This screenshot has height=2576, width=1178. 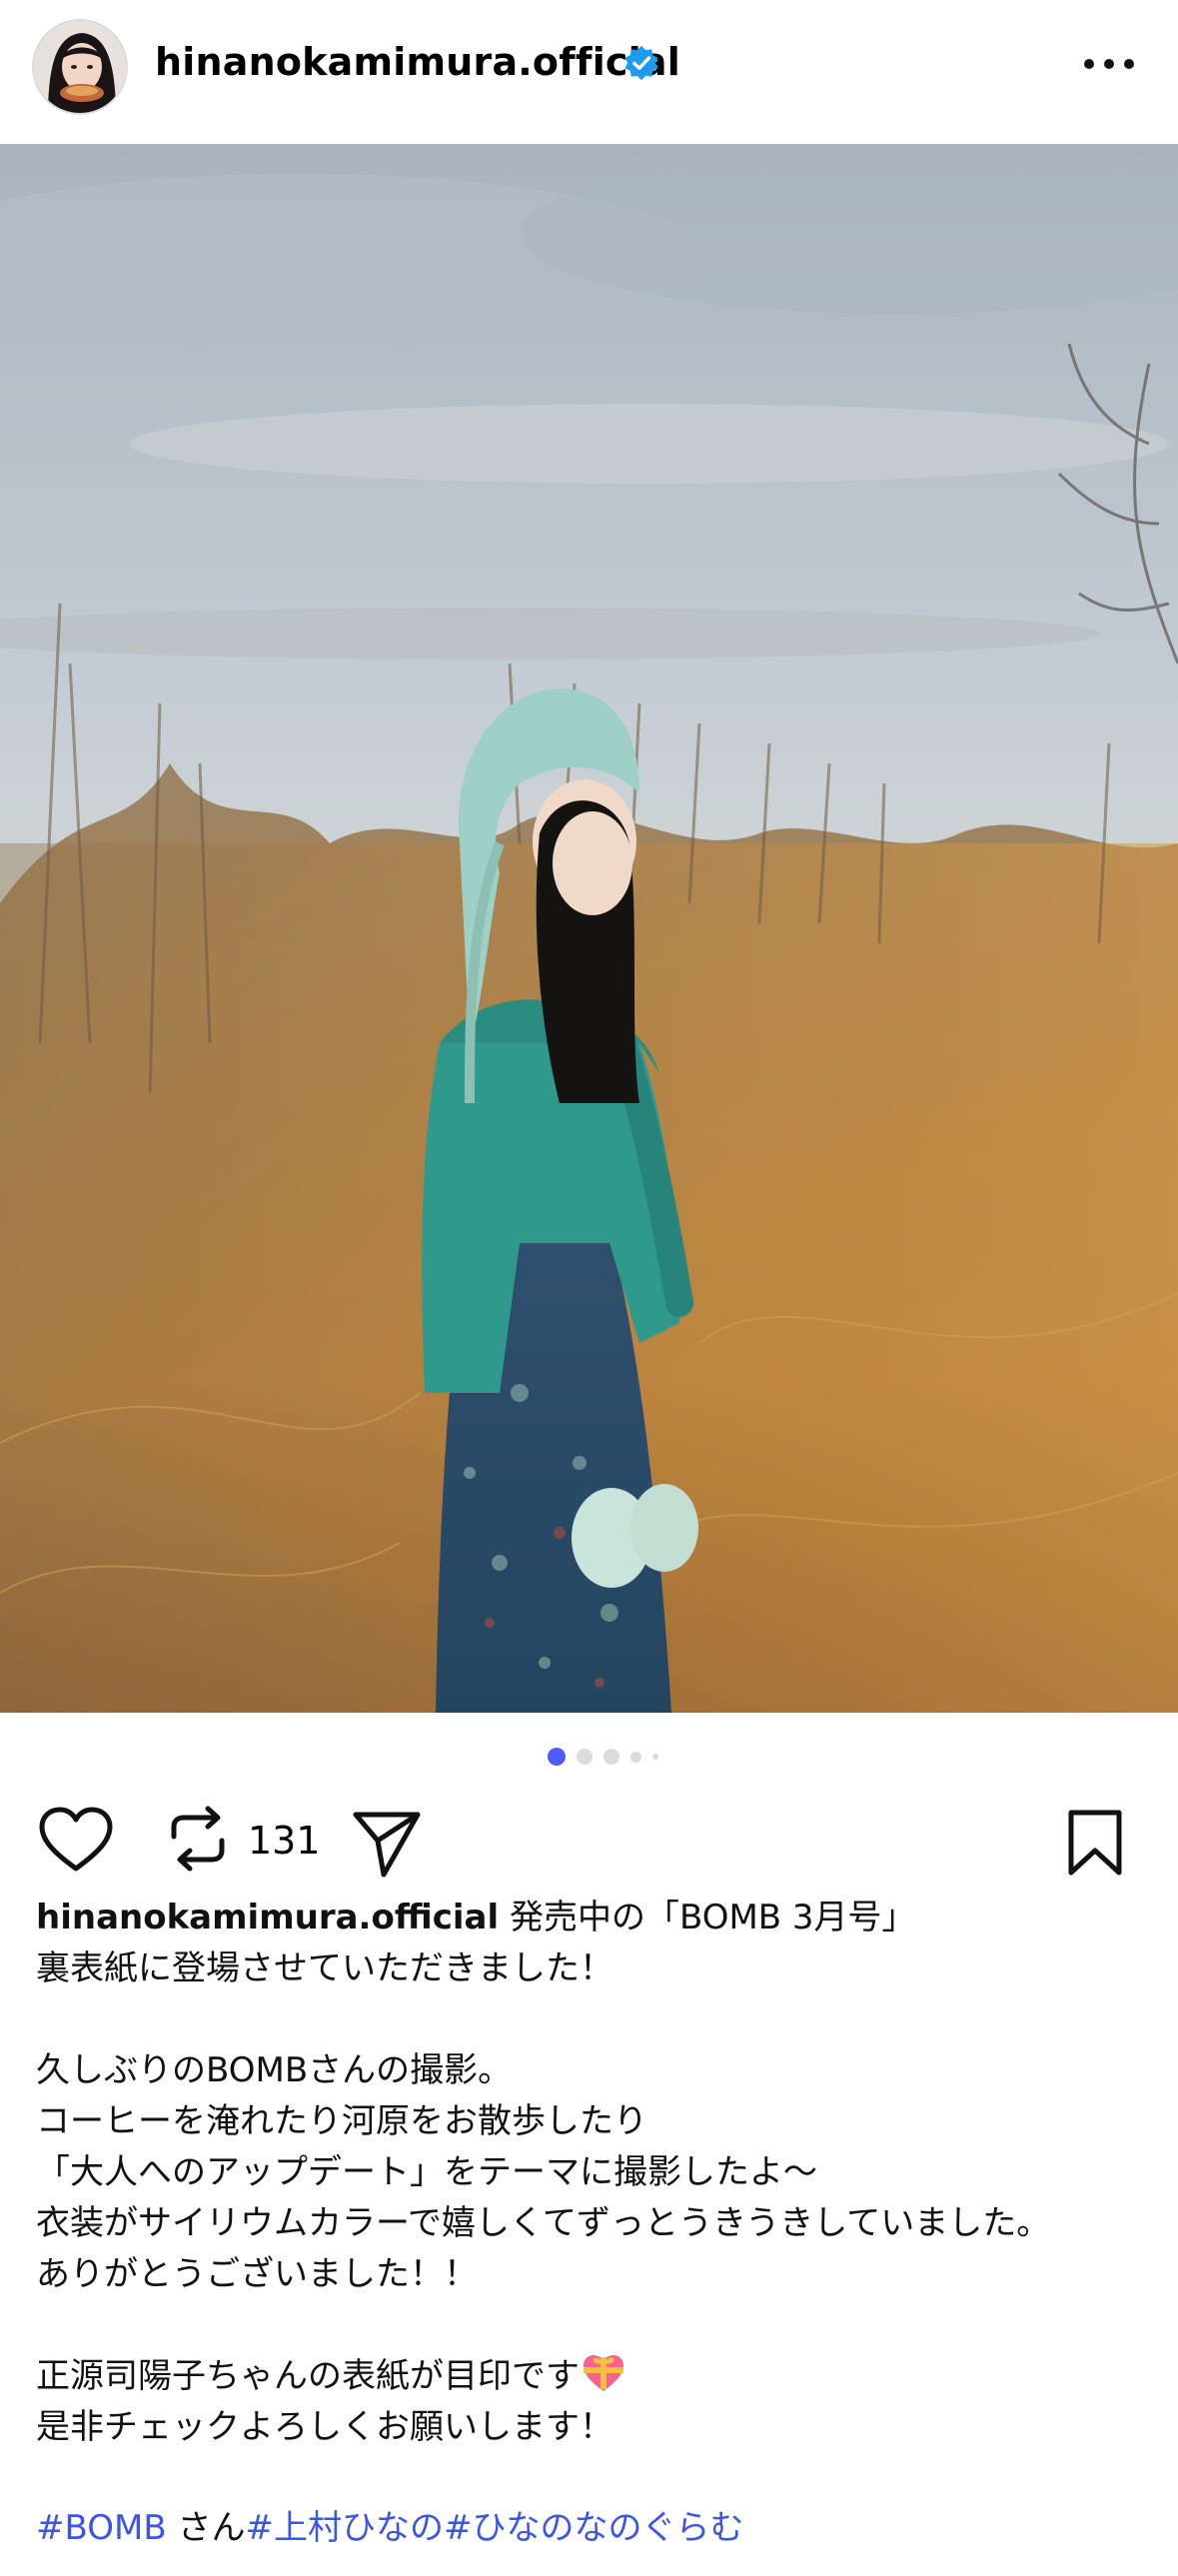 I want to click on carousel-indicator, so click(x=603, y=1757).